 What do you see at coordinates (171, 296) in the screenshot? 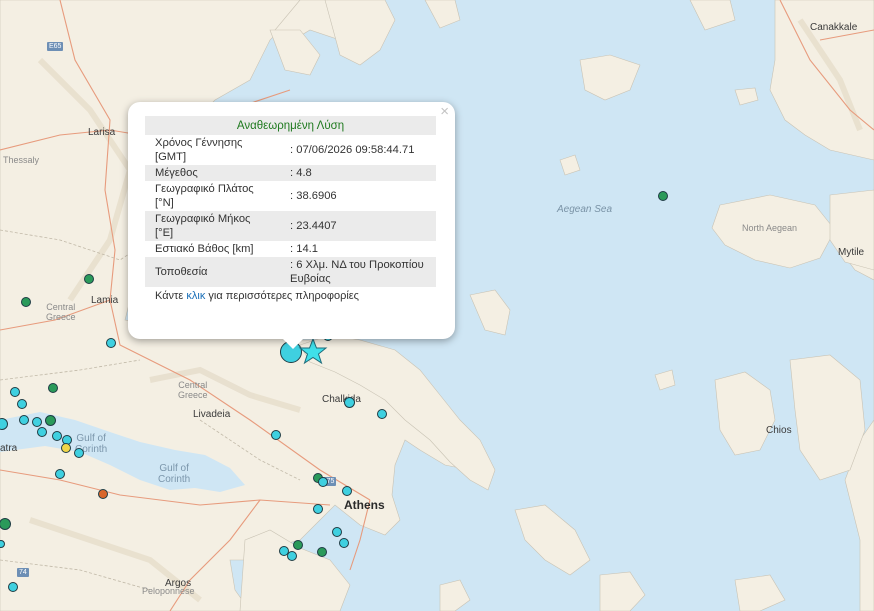
I see `footer-text-before: Κάντε` at bounding box center [171, 296].